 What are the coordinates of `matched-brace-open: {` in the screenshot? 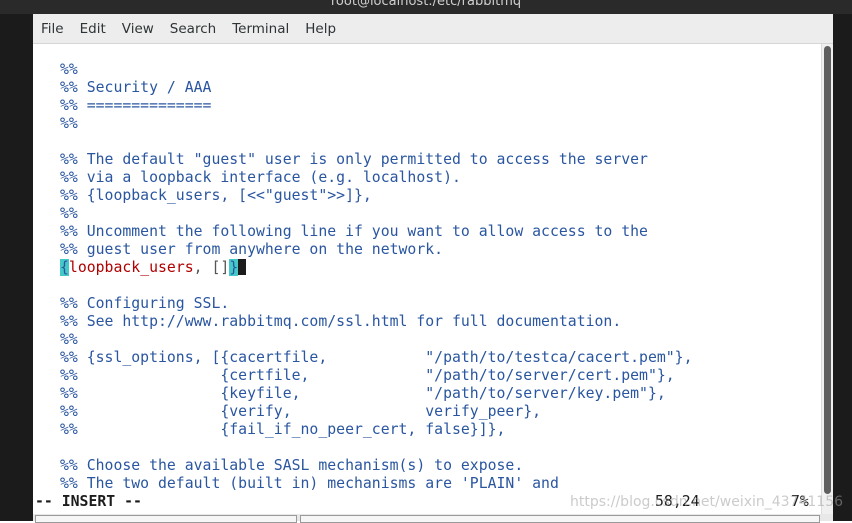 It's located at (64, 267).